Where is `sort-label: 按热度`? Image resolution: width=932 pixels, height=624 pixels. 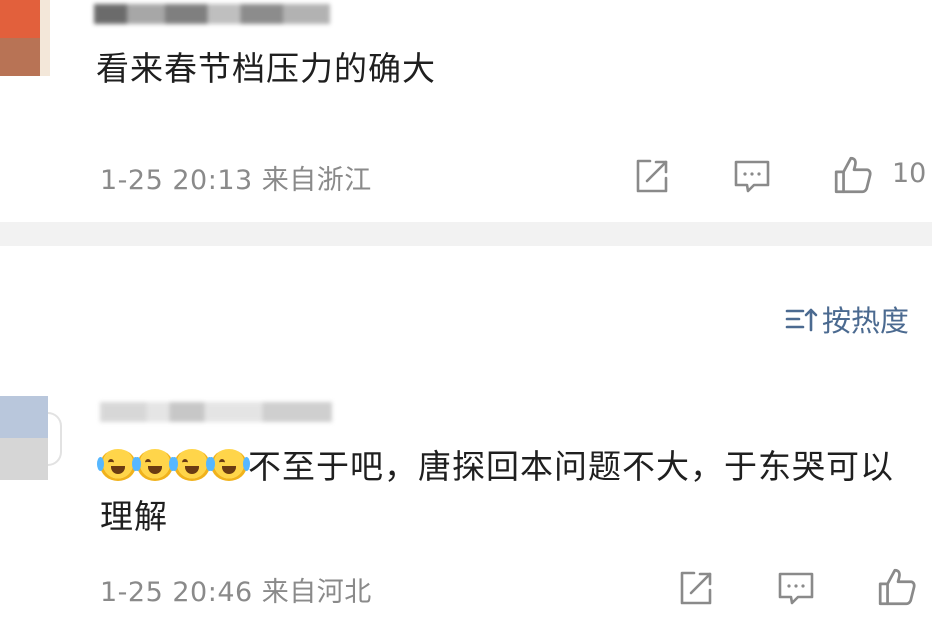 sort-label: 按热度 is located at coordinates (866, 321).